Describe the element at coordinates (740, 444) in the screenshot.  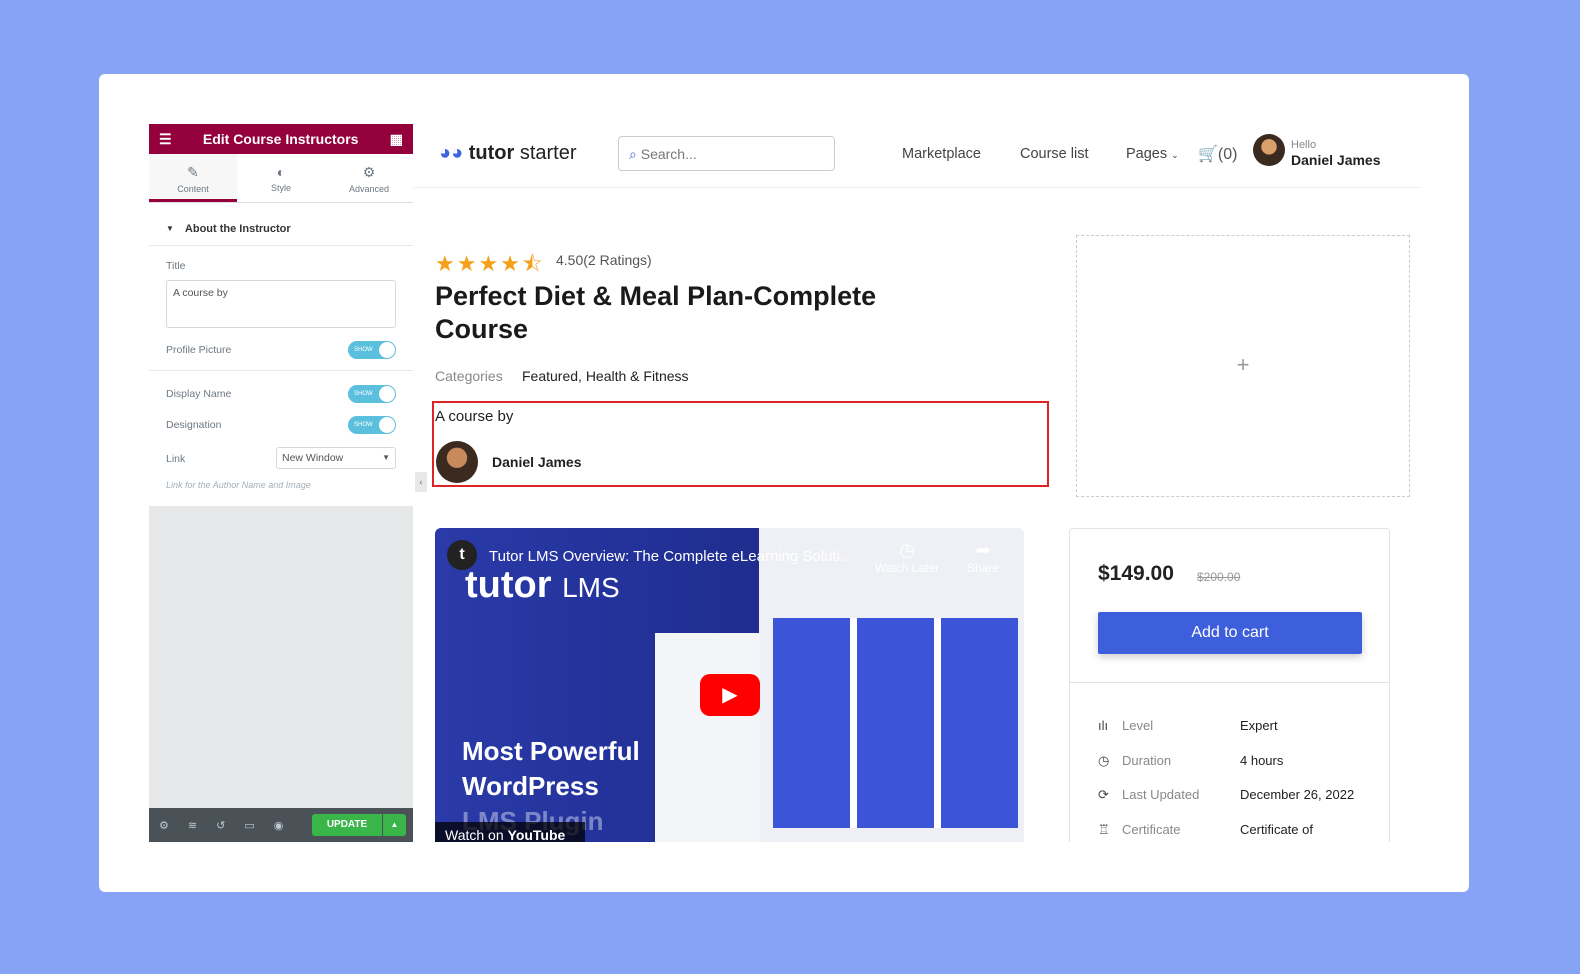
I see `instructor-widget: A course by Daniel James` at that location.